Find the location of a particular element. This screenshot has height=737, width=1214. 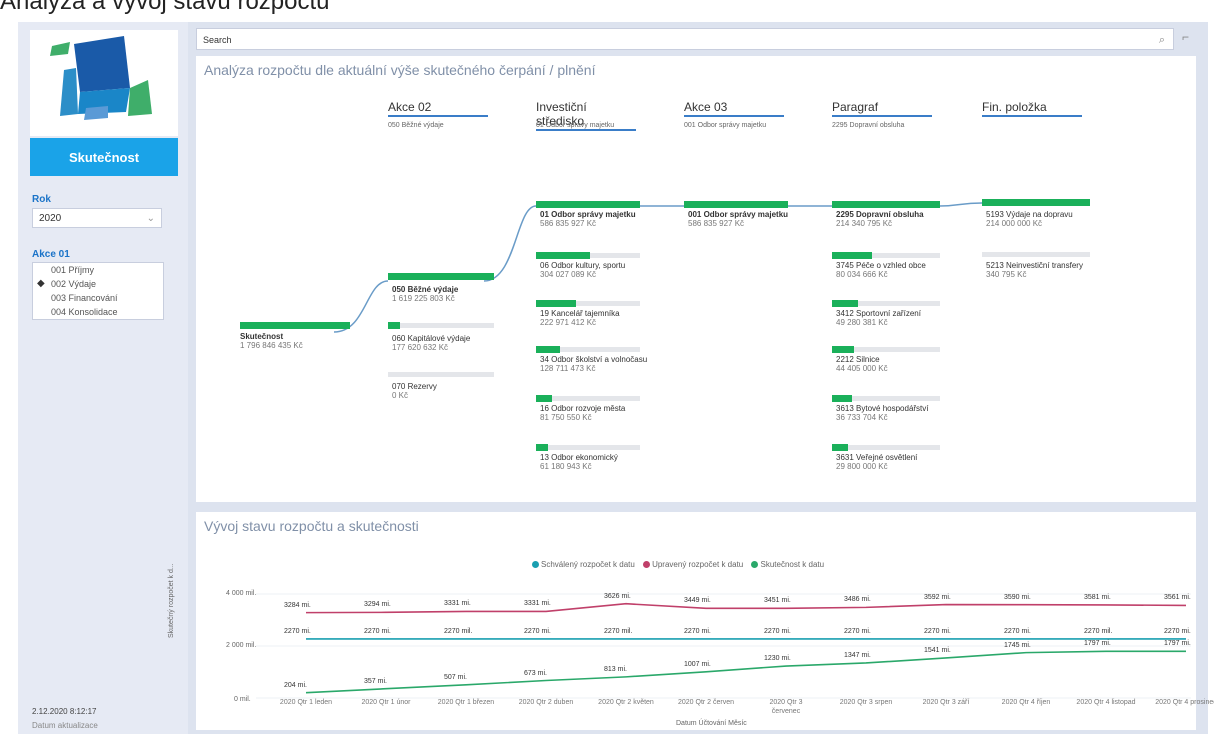

data-label: 3592 mi. is located at coordinates (937, 597).